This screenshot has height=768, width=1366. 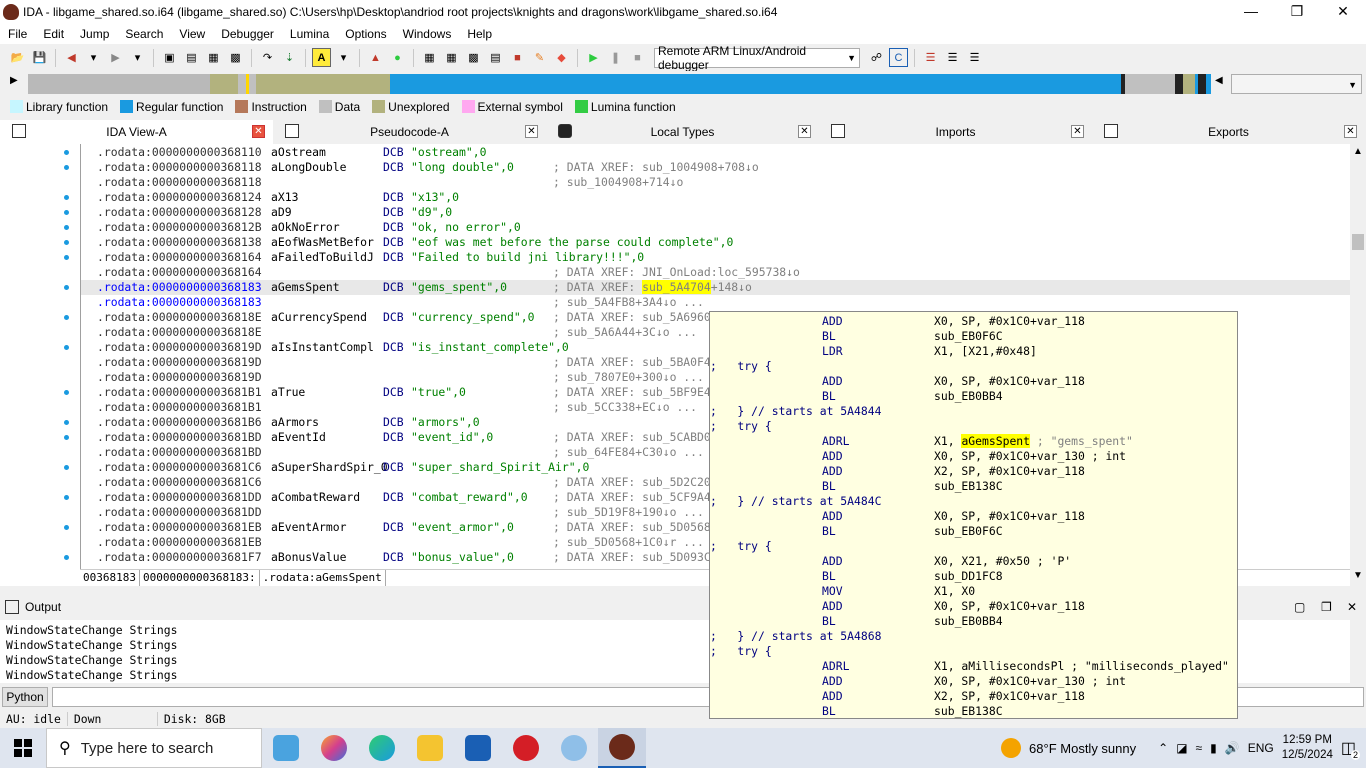 I want to click on debugger-select: Remote ARM Linux/Android debugger ▼, so click(x=757, y=58).